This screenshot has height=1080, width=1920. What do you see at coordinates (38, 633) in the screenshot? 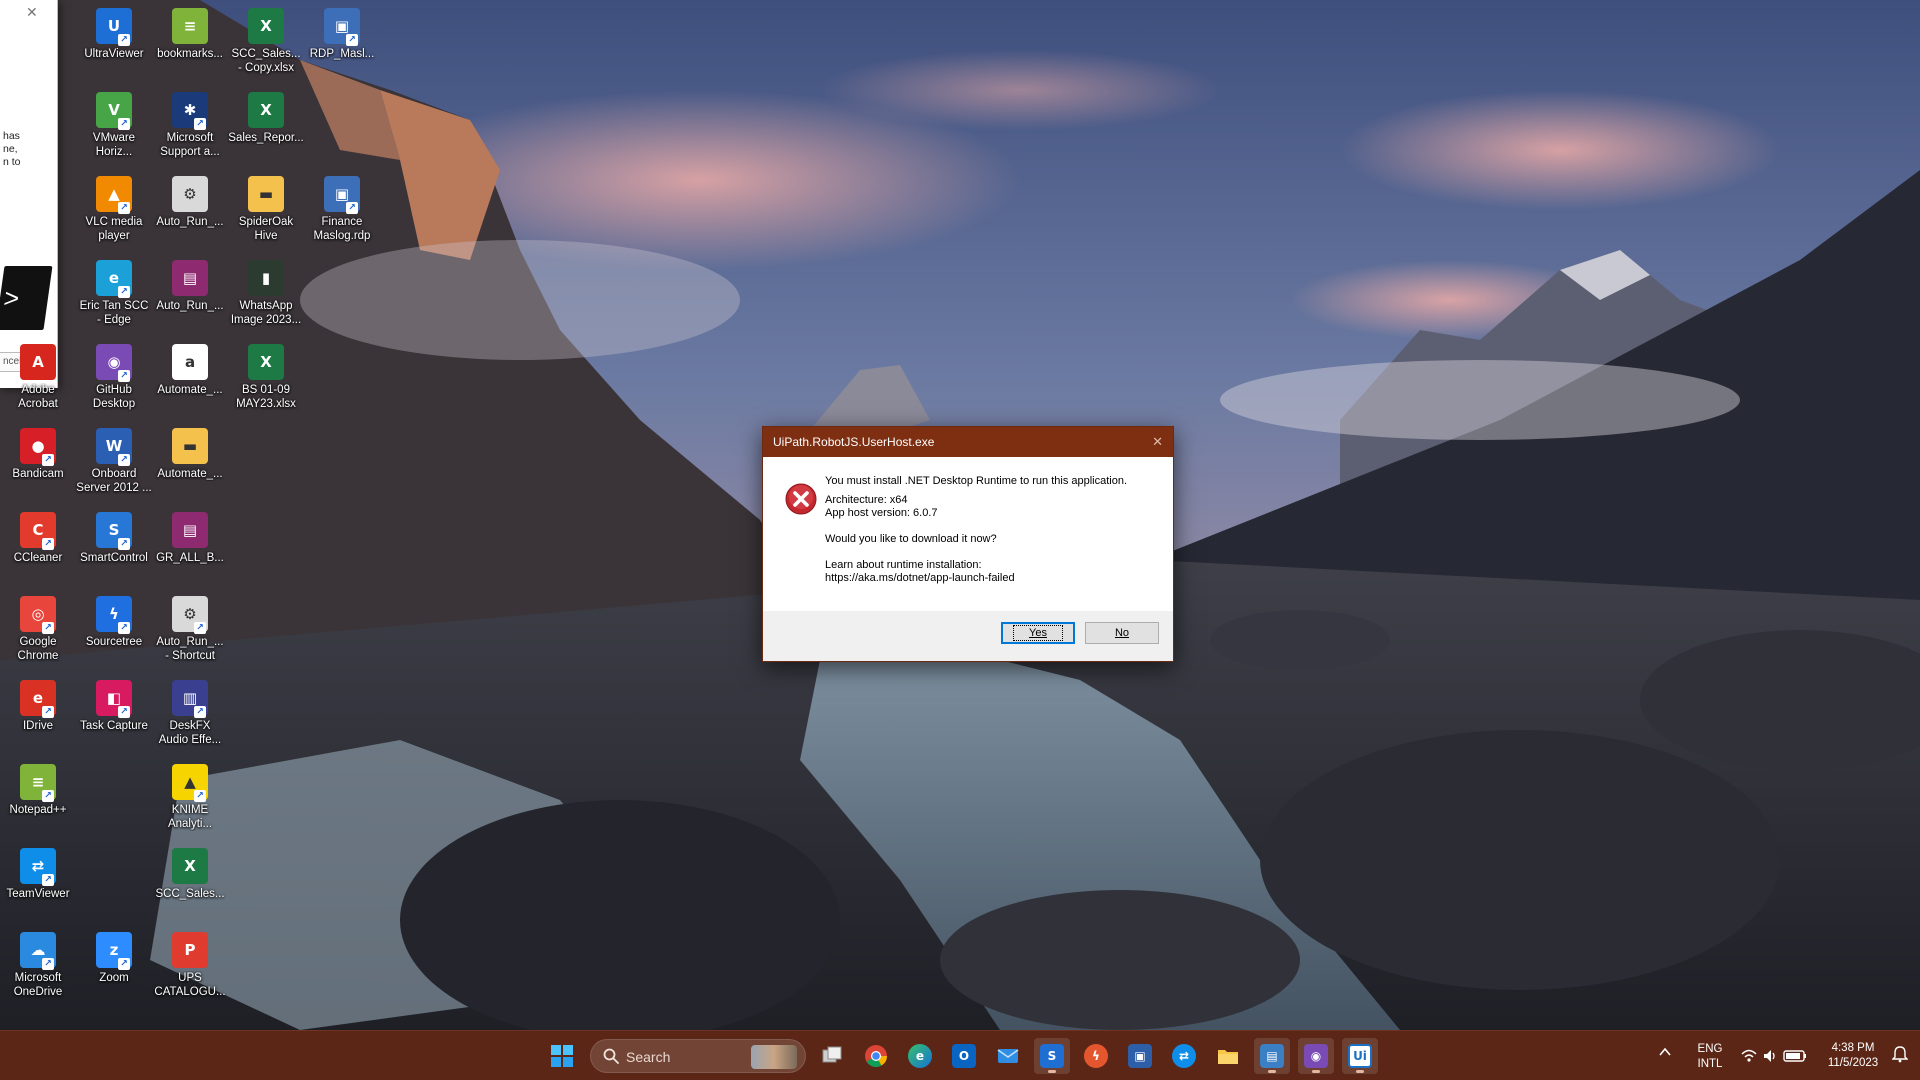
I see `desktop-icon-chrome: ◎Google Chrome` at bounding box center [38, 633].